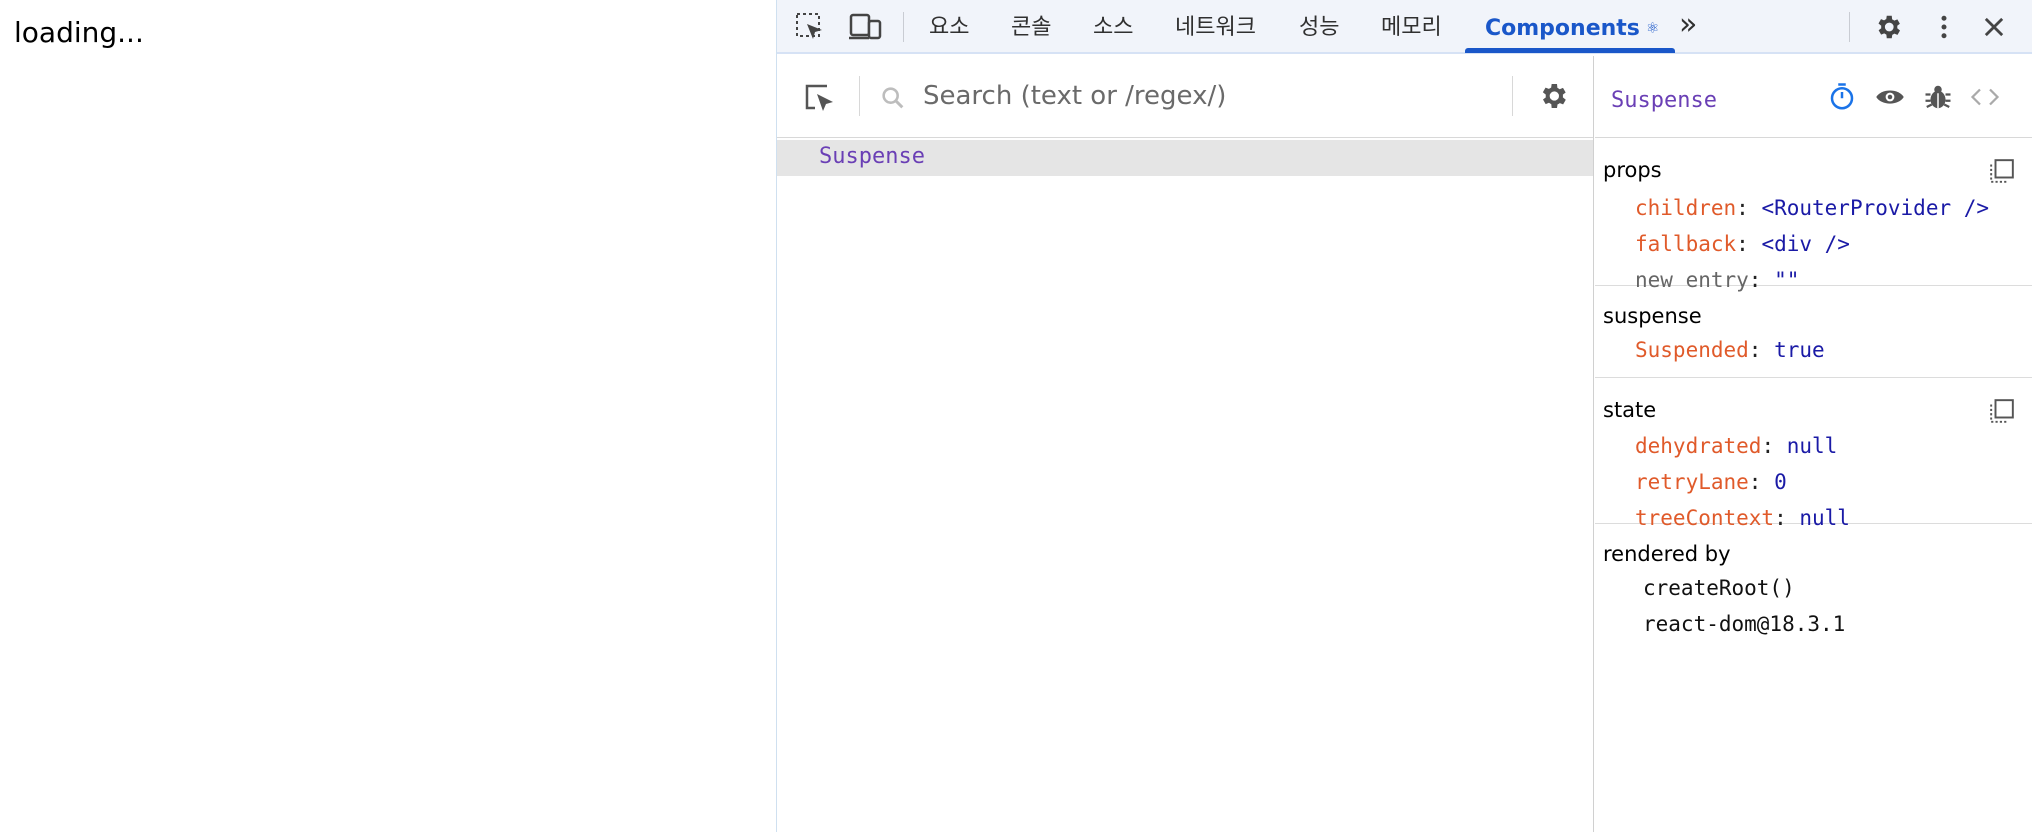  I want to click on stopwatch-icon, so click(1842, 97).